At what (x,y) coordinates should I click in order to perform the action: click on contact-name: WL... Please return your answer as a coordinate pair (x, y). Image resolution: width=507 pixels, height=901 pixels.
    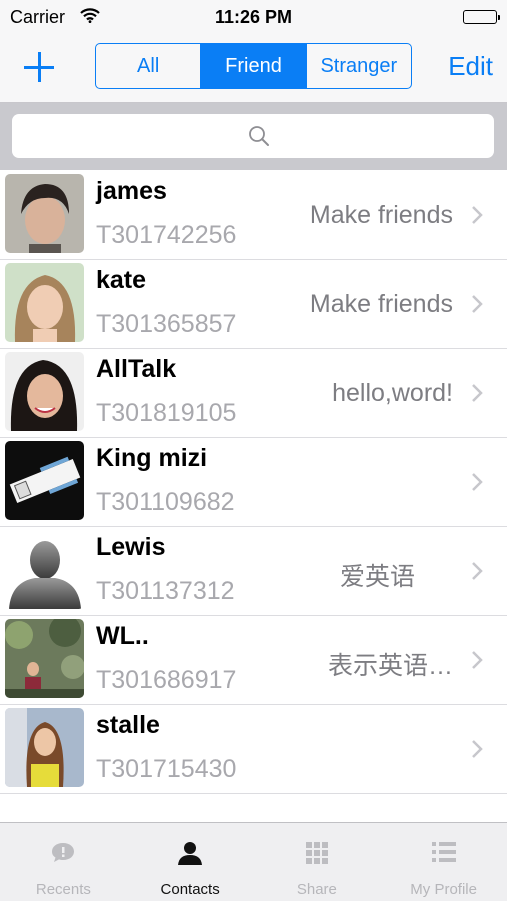
    Looking at the image, I should click on (122, 636).